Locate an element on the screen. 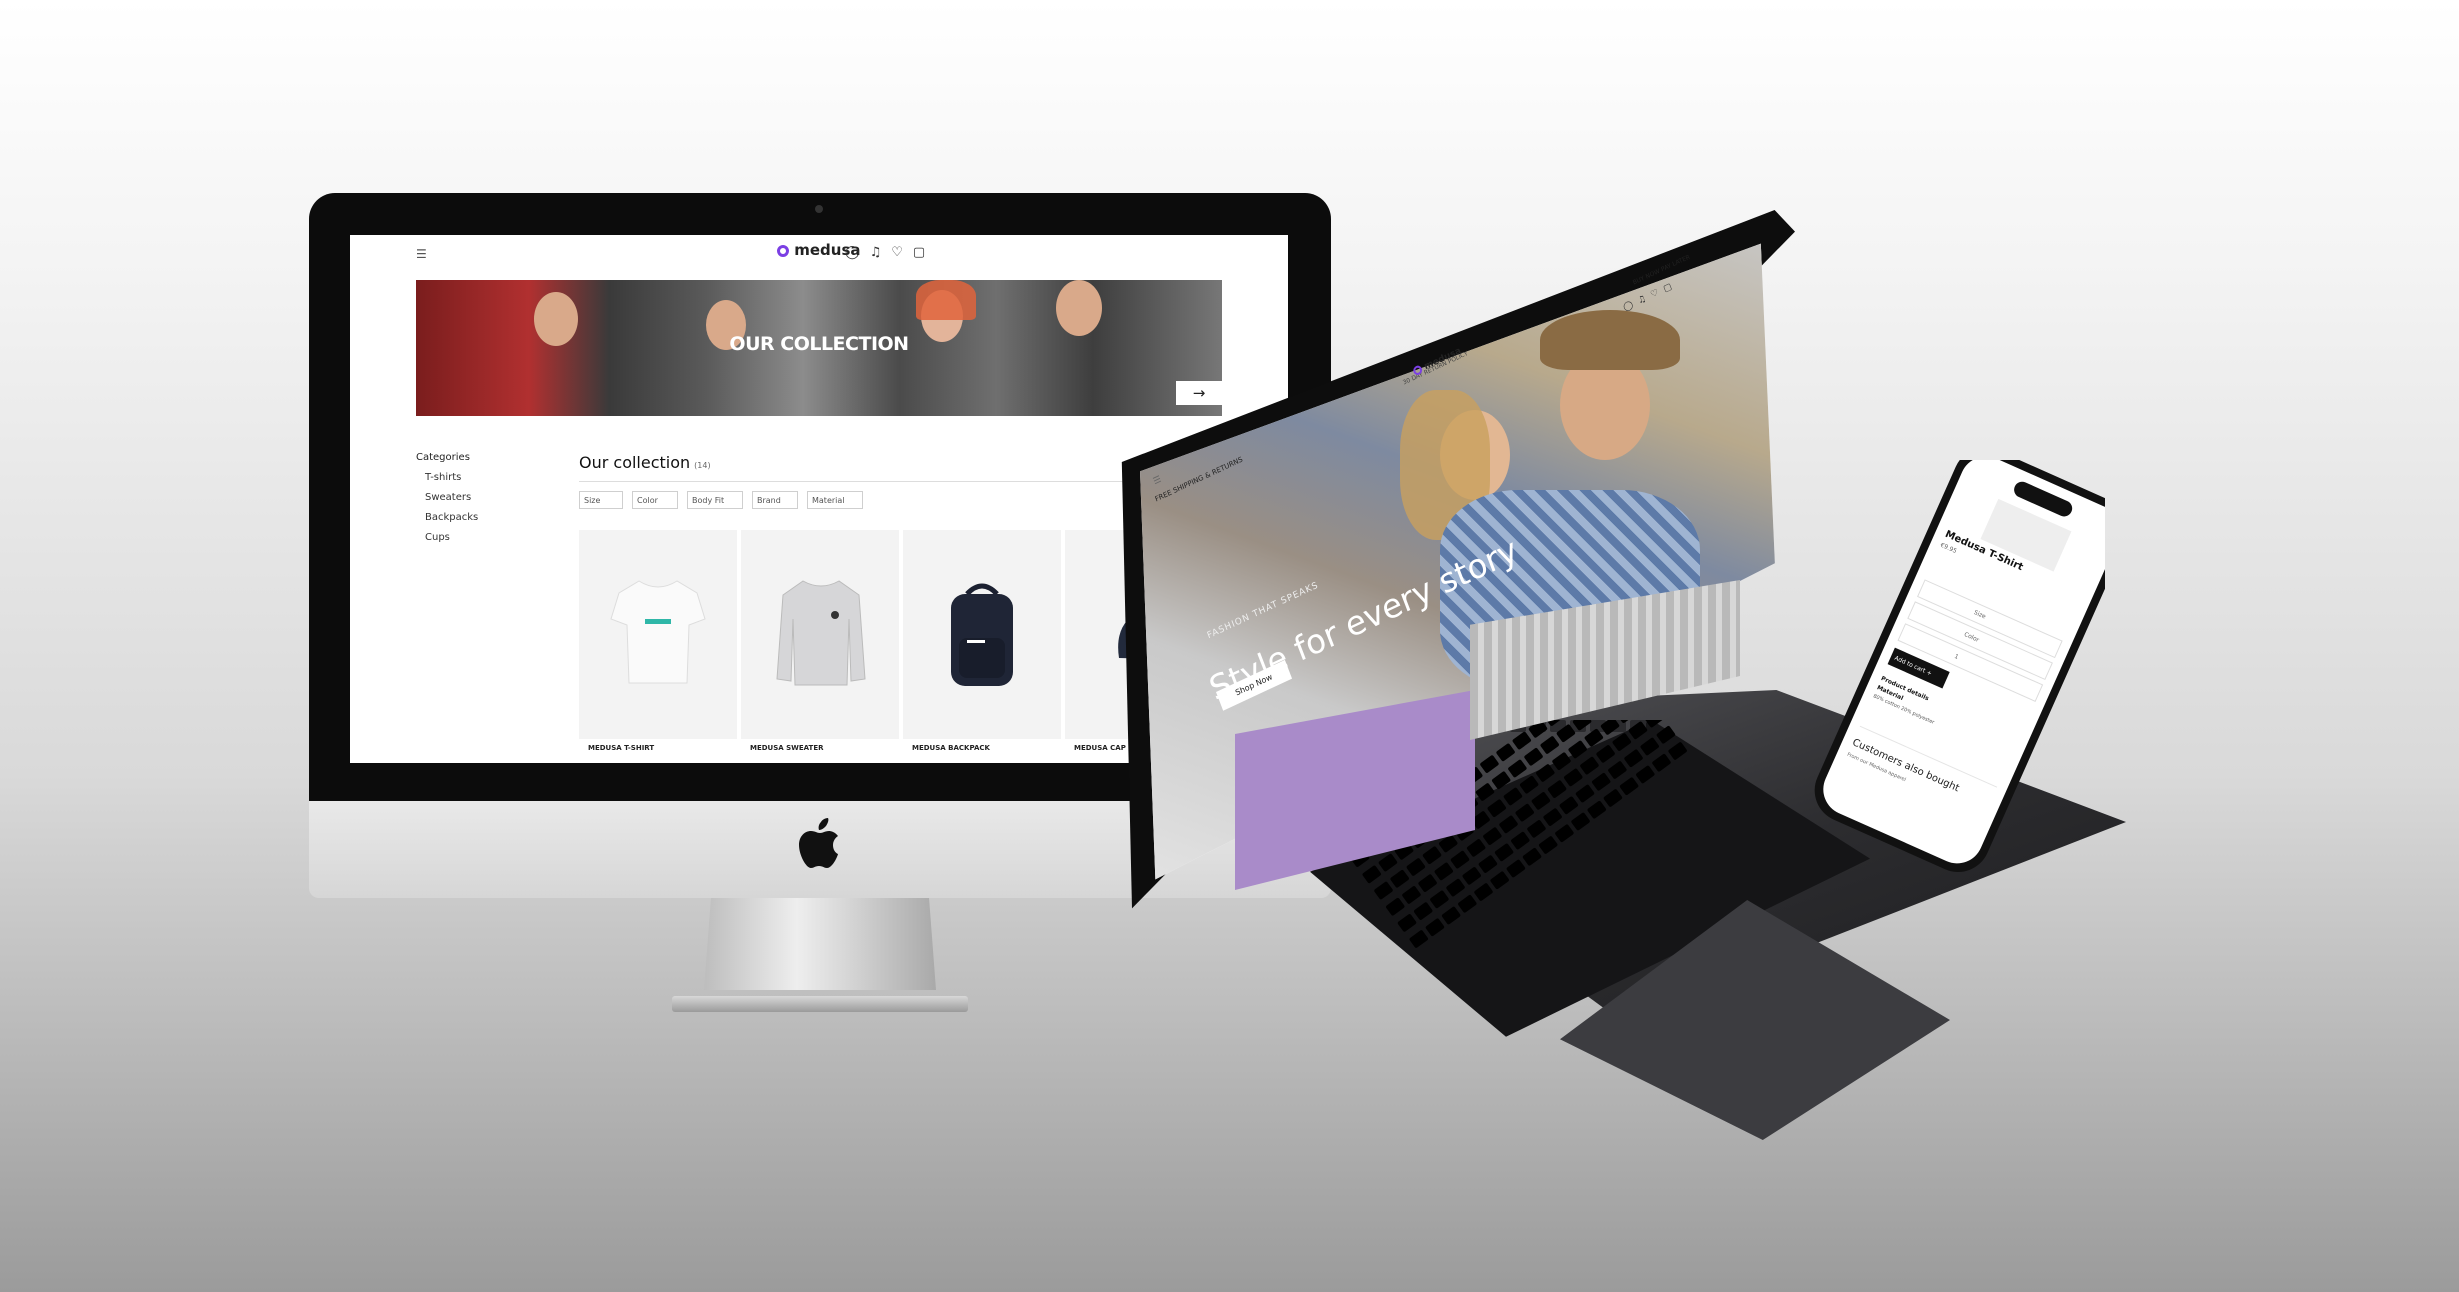 The height and width of the screenshot is (1292, 2459). product-name: MEDUSA CAP is located at coordinates (1100, 748).